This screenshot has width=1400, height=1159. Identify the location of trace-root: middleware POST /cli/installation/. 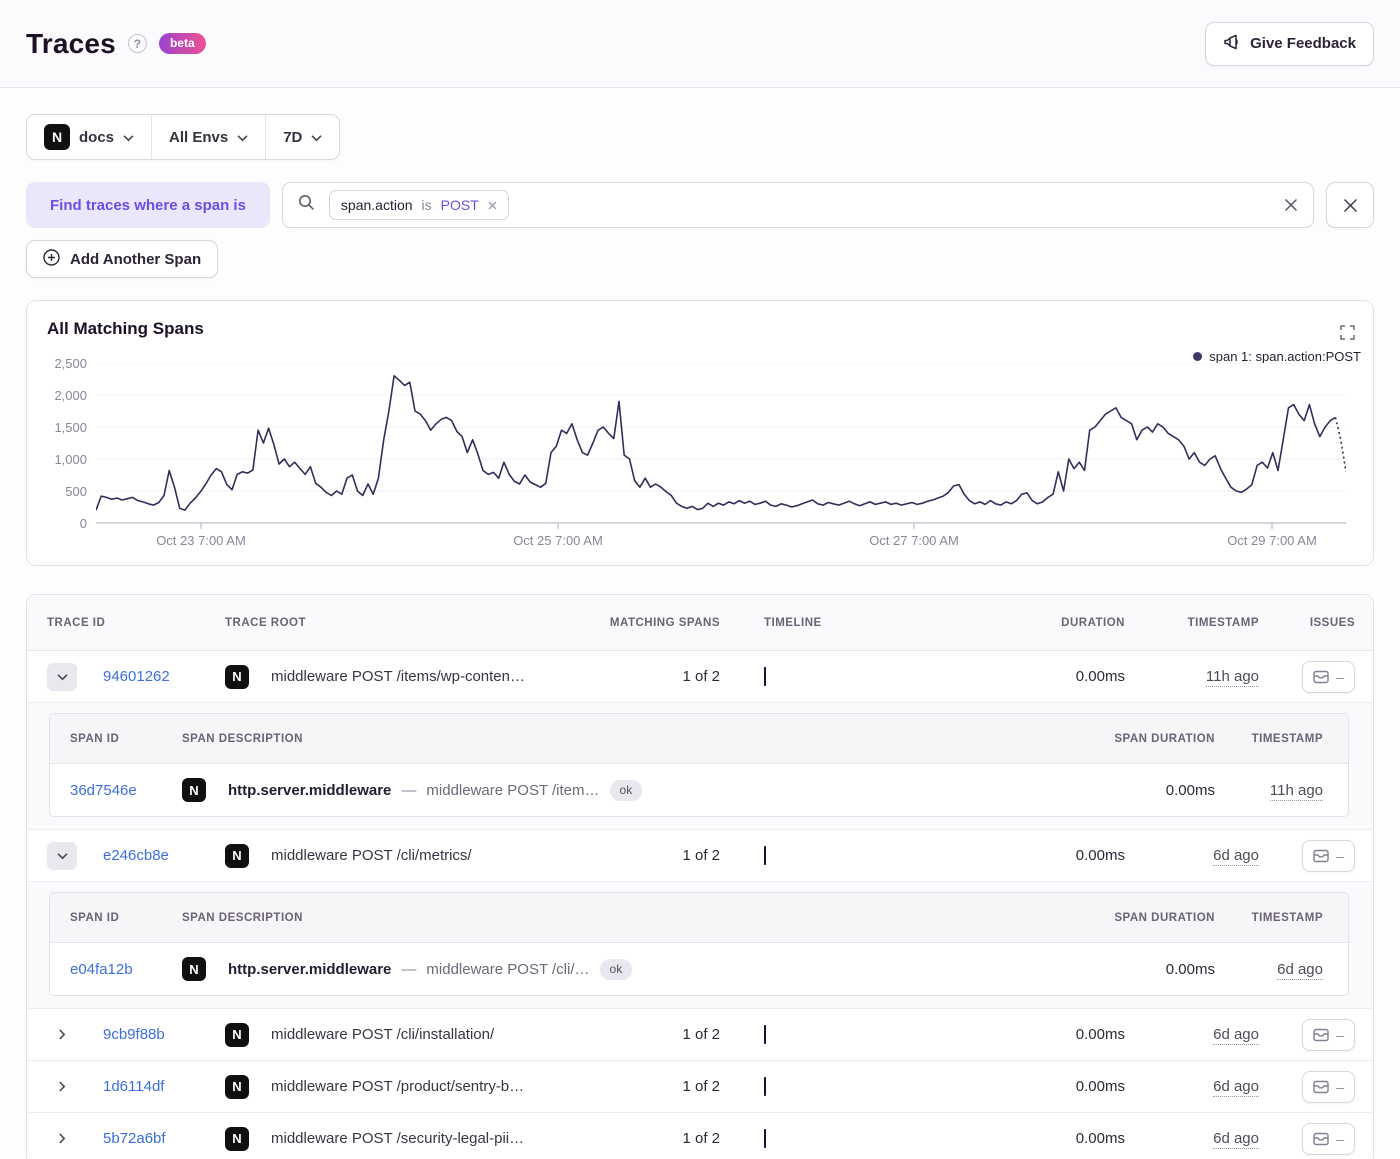
(383, 1034).